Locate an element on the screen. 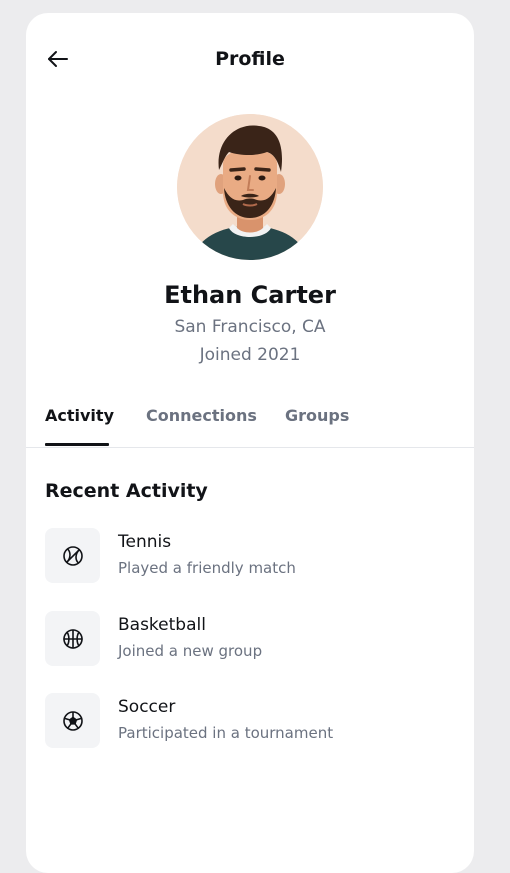 Image resolution: width=510 pixels, height=873 pixels. tab-connections: Connections is located at coordinates (201, 415).